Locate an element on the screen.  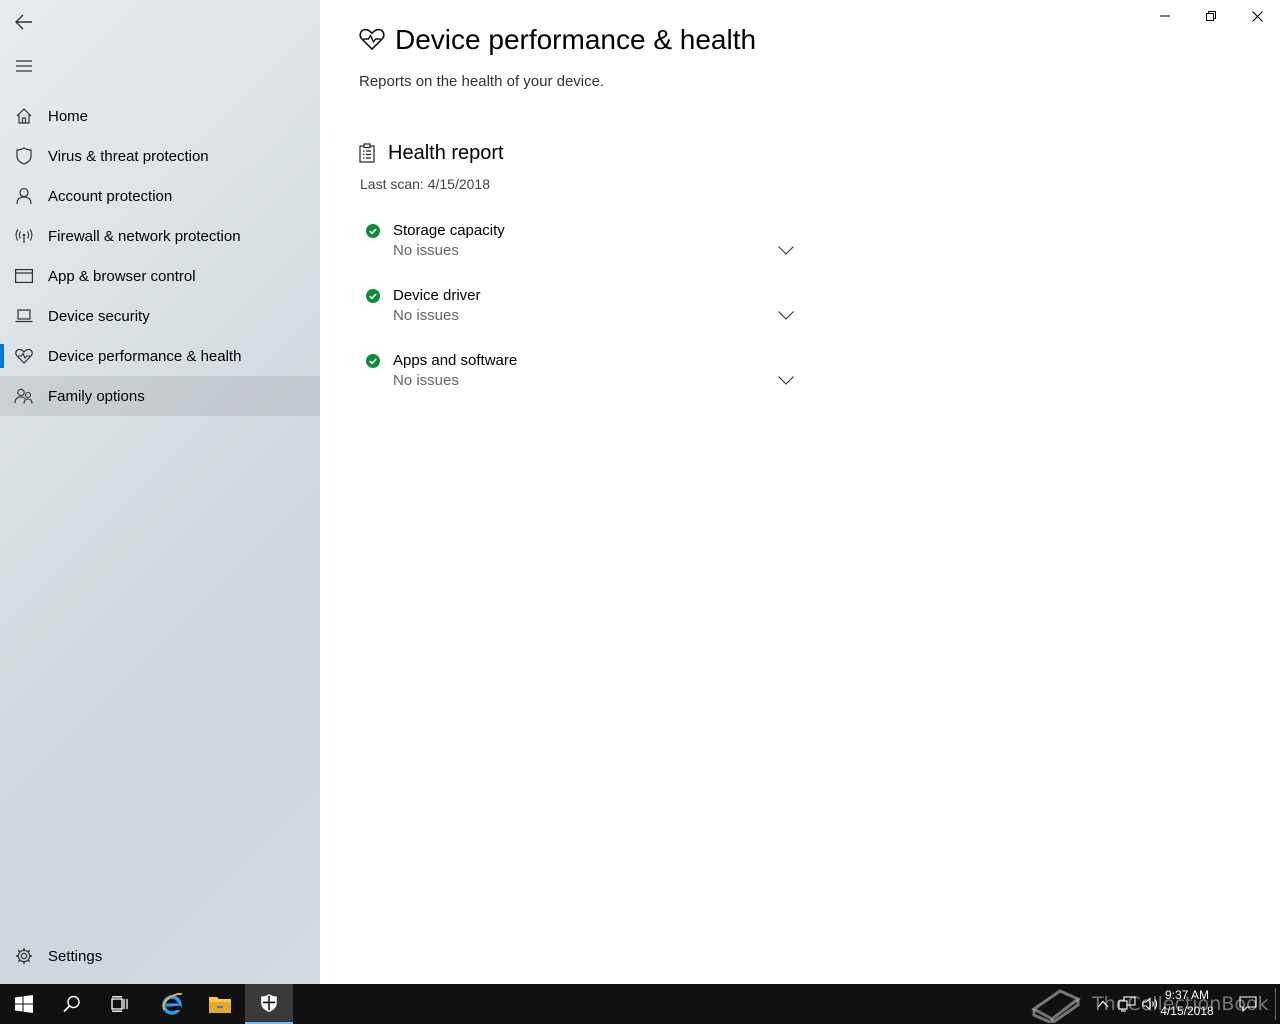
report-item-apps-and-software: Apps and software No issues is located at coordinates (580, 378).